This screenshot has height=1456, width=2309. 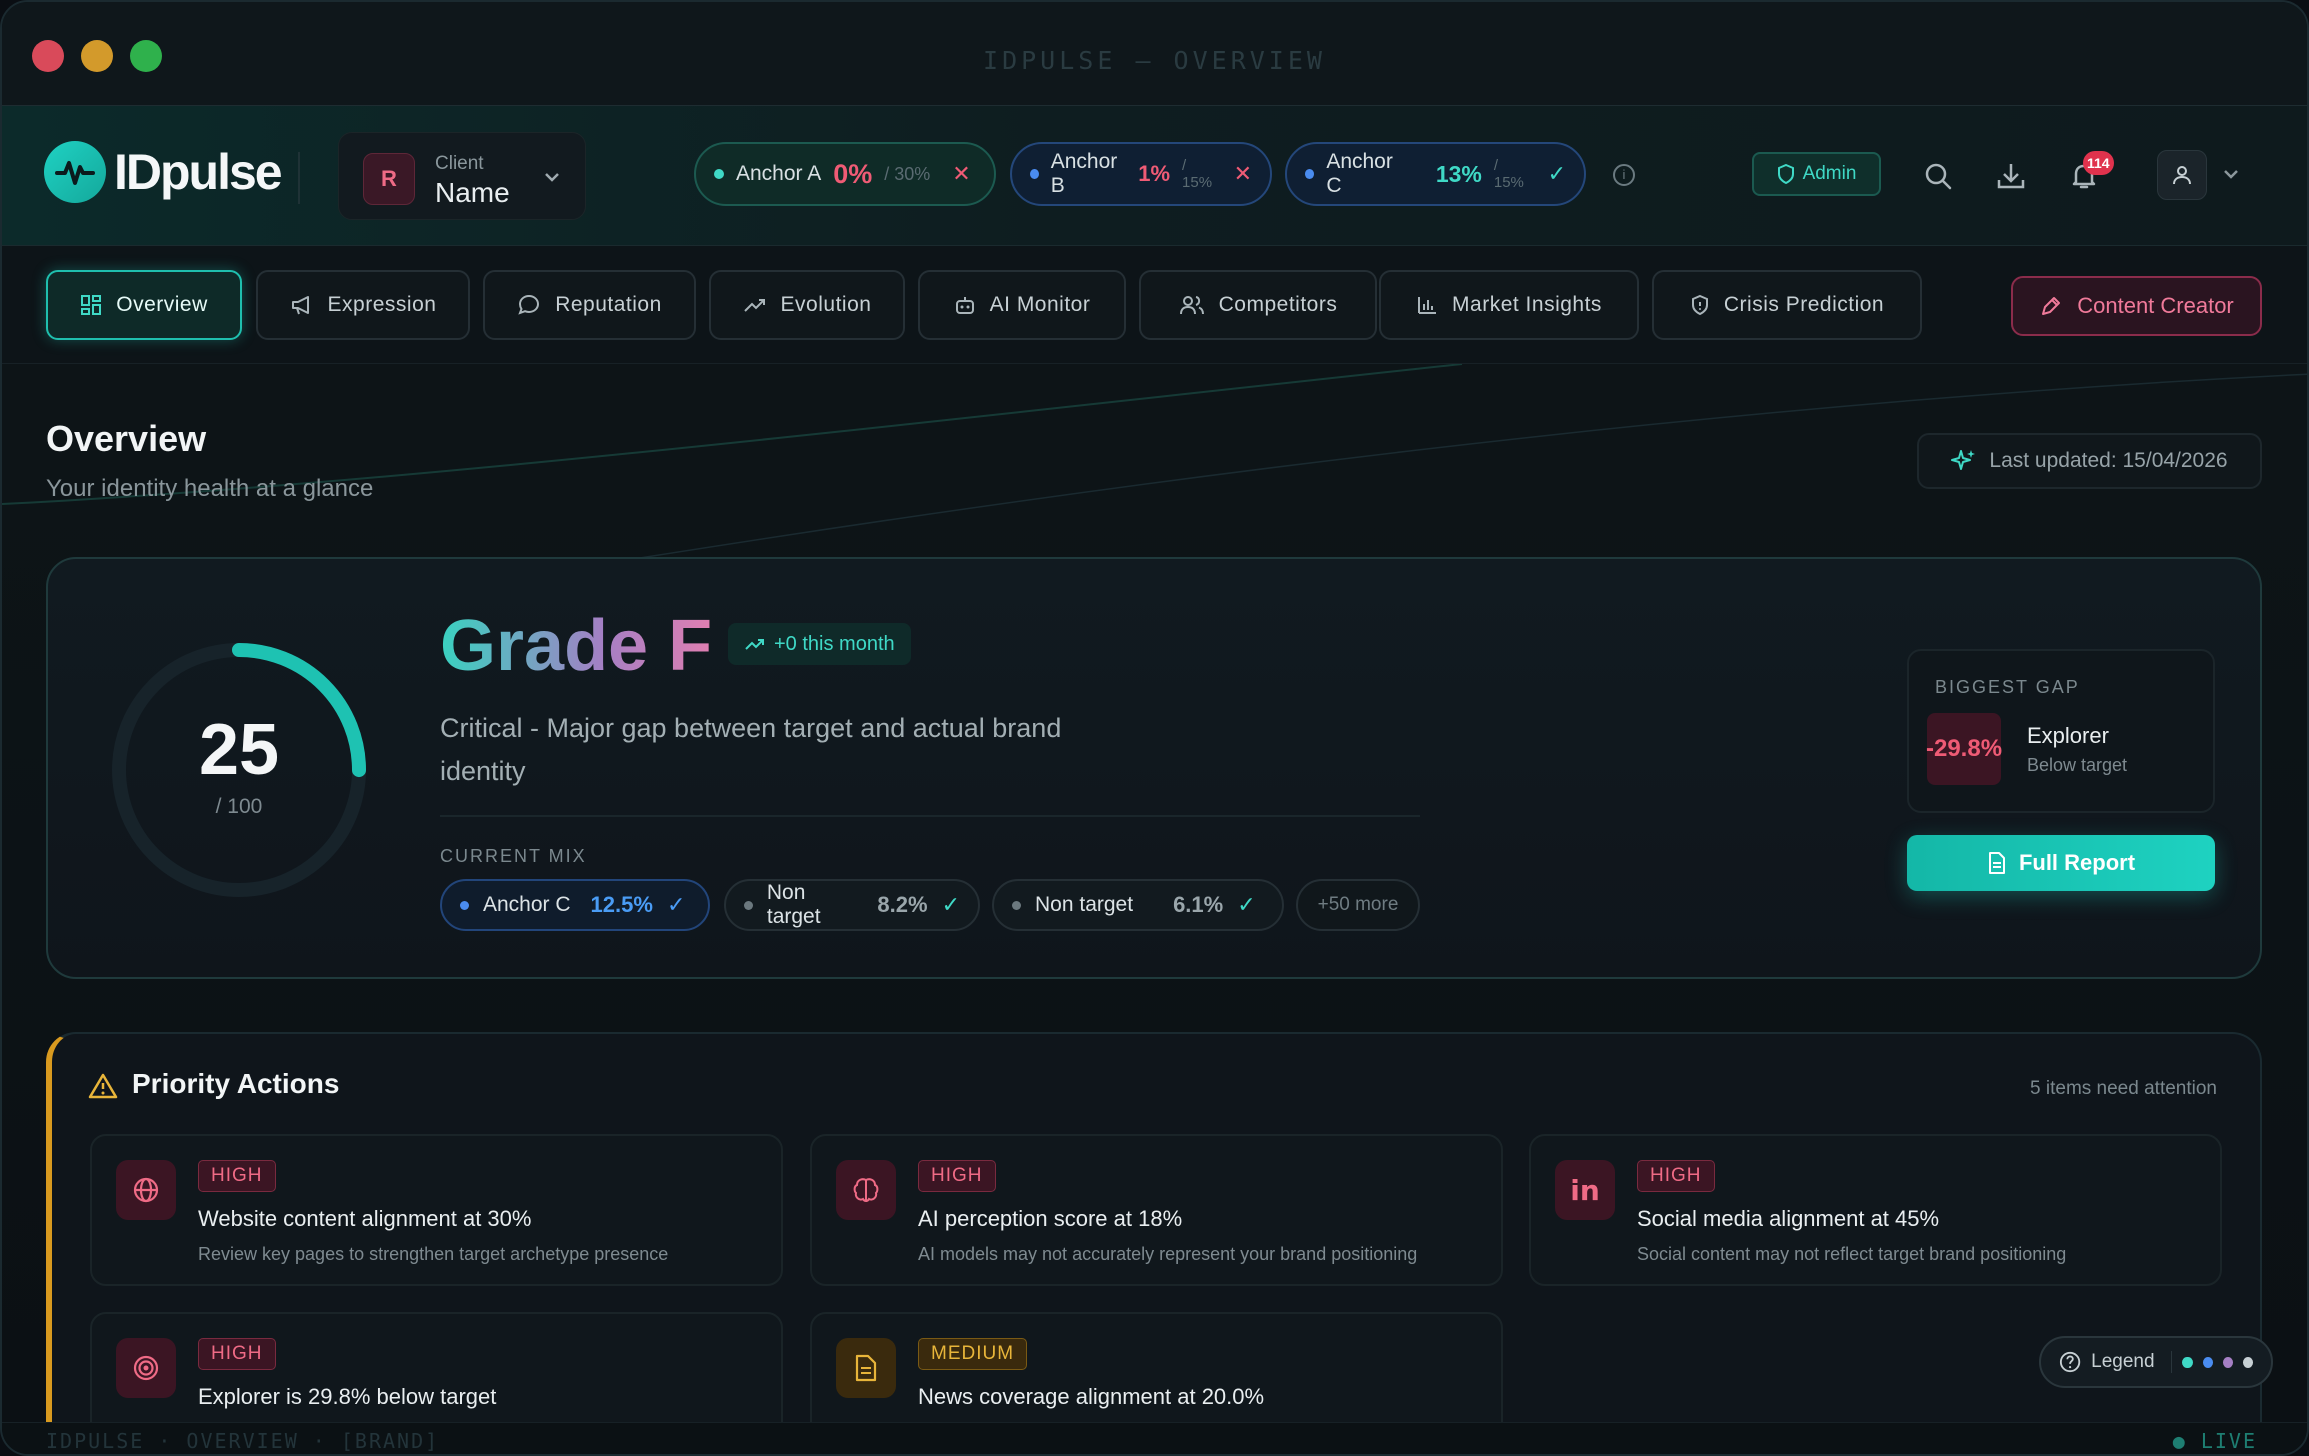 I want to click on trend-up-icon, so click(x=754, y=644).